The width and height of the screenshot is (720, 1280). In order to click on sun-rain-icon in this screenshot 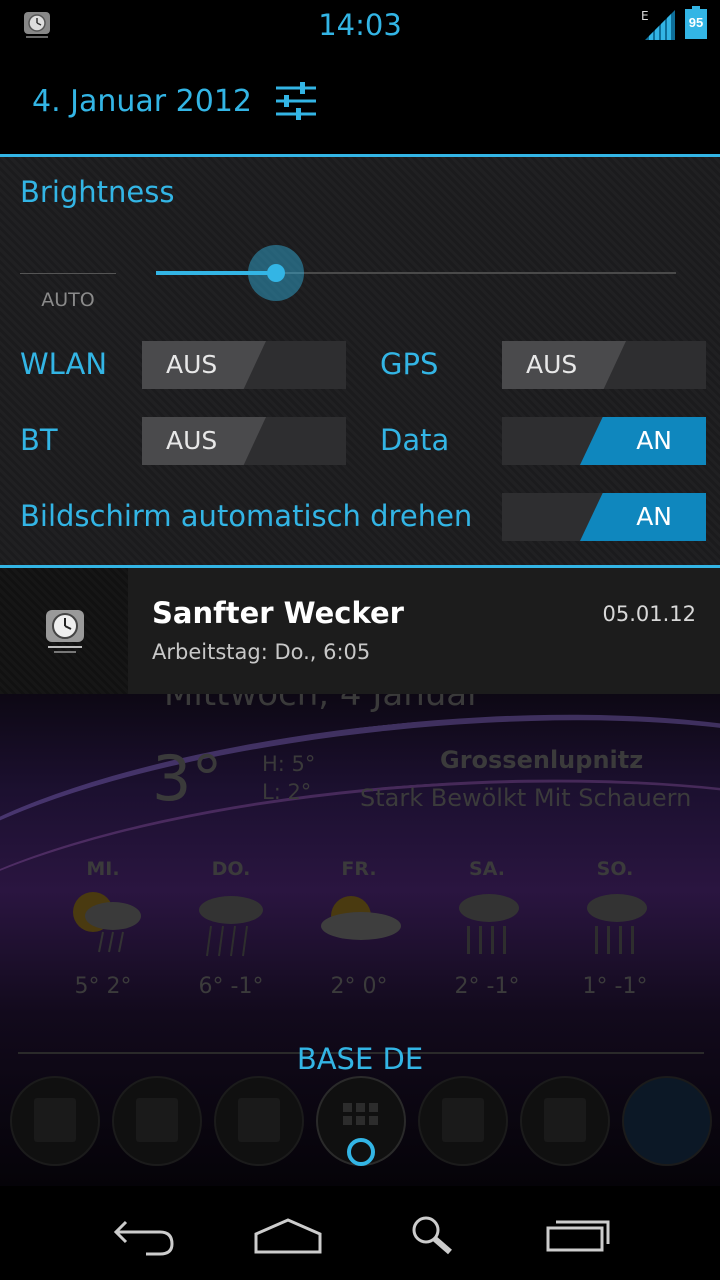, I will do `click(107, 922)`.